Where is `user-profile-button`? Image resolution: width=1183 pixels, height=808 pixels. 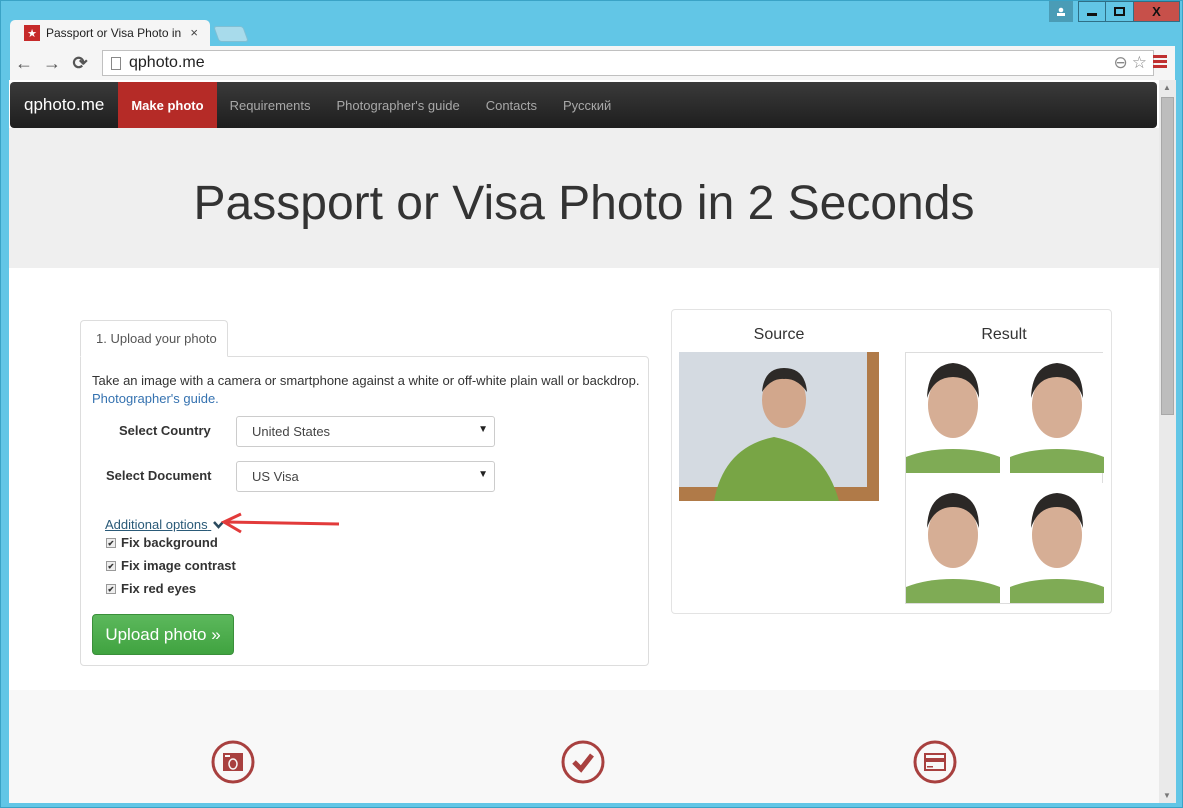 user-profile-button is located at coordinates (1061, 11).